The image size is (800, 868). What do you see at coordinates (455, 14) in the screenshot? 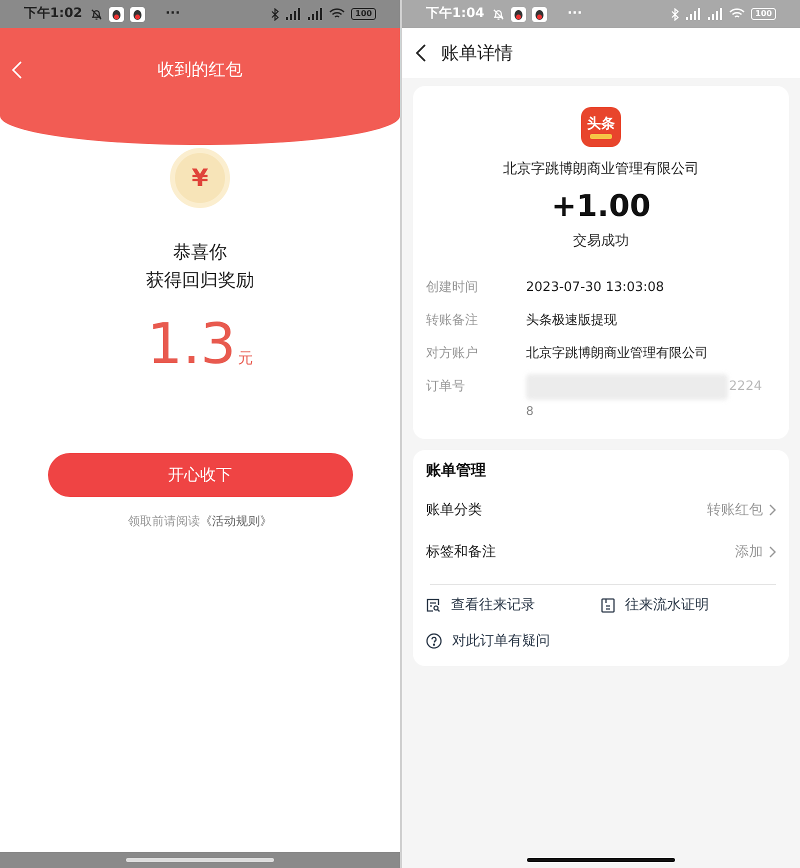
I see `status-time: 下午1:04` at bounding box center [455, 14].